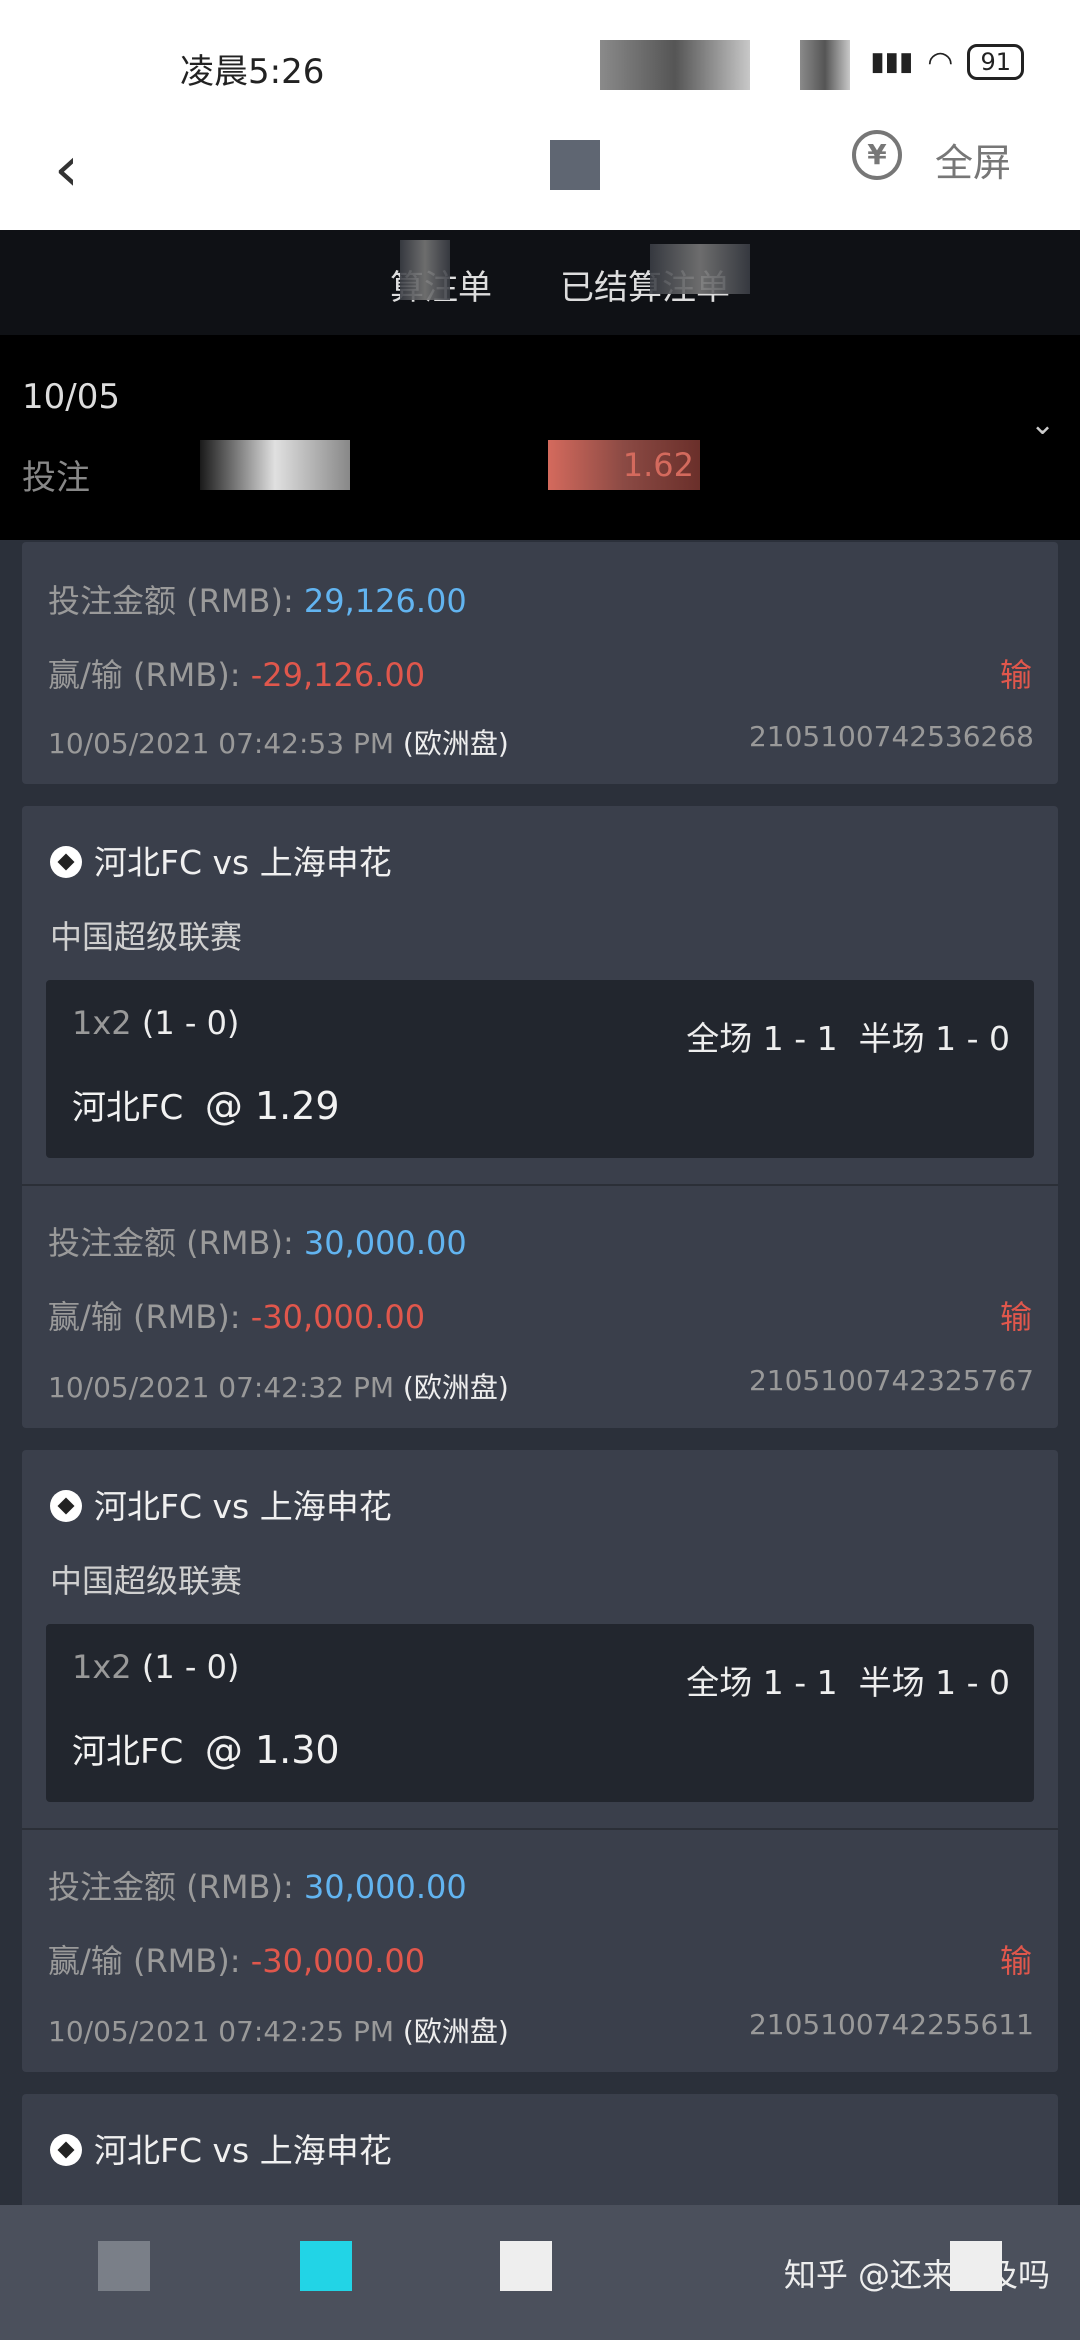 This screenshot has height=2340, width=1080. I want to click on bet-time: 10/05/2021 07:42:25 PM (欧洲盘), so click(278, 2030).